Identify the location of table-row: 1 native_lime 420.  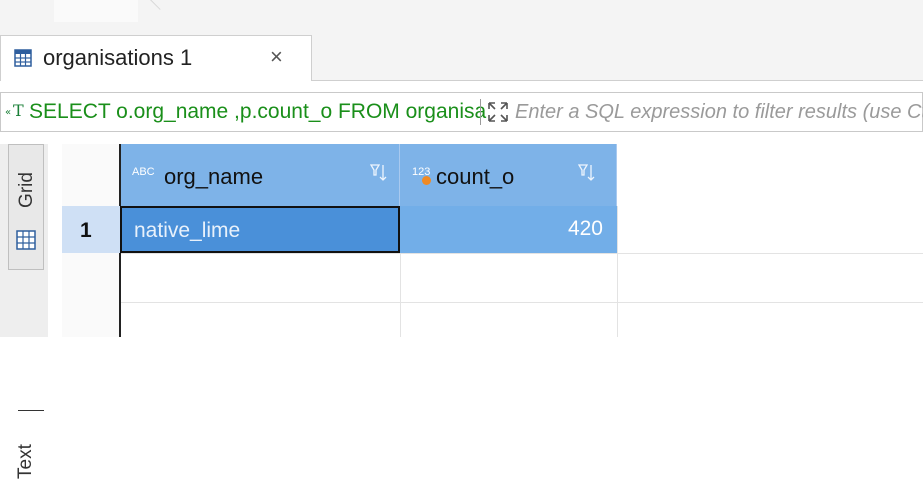
(492, 229).